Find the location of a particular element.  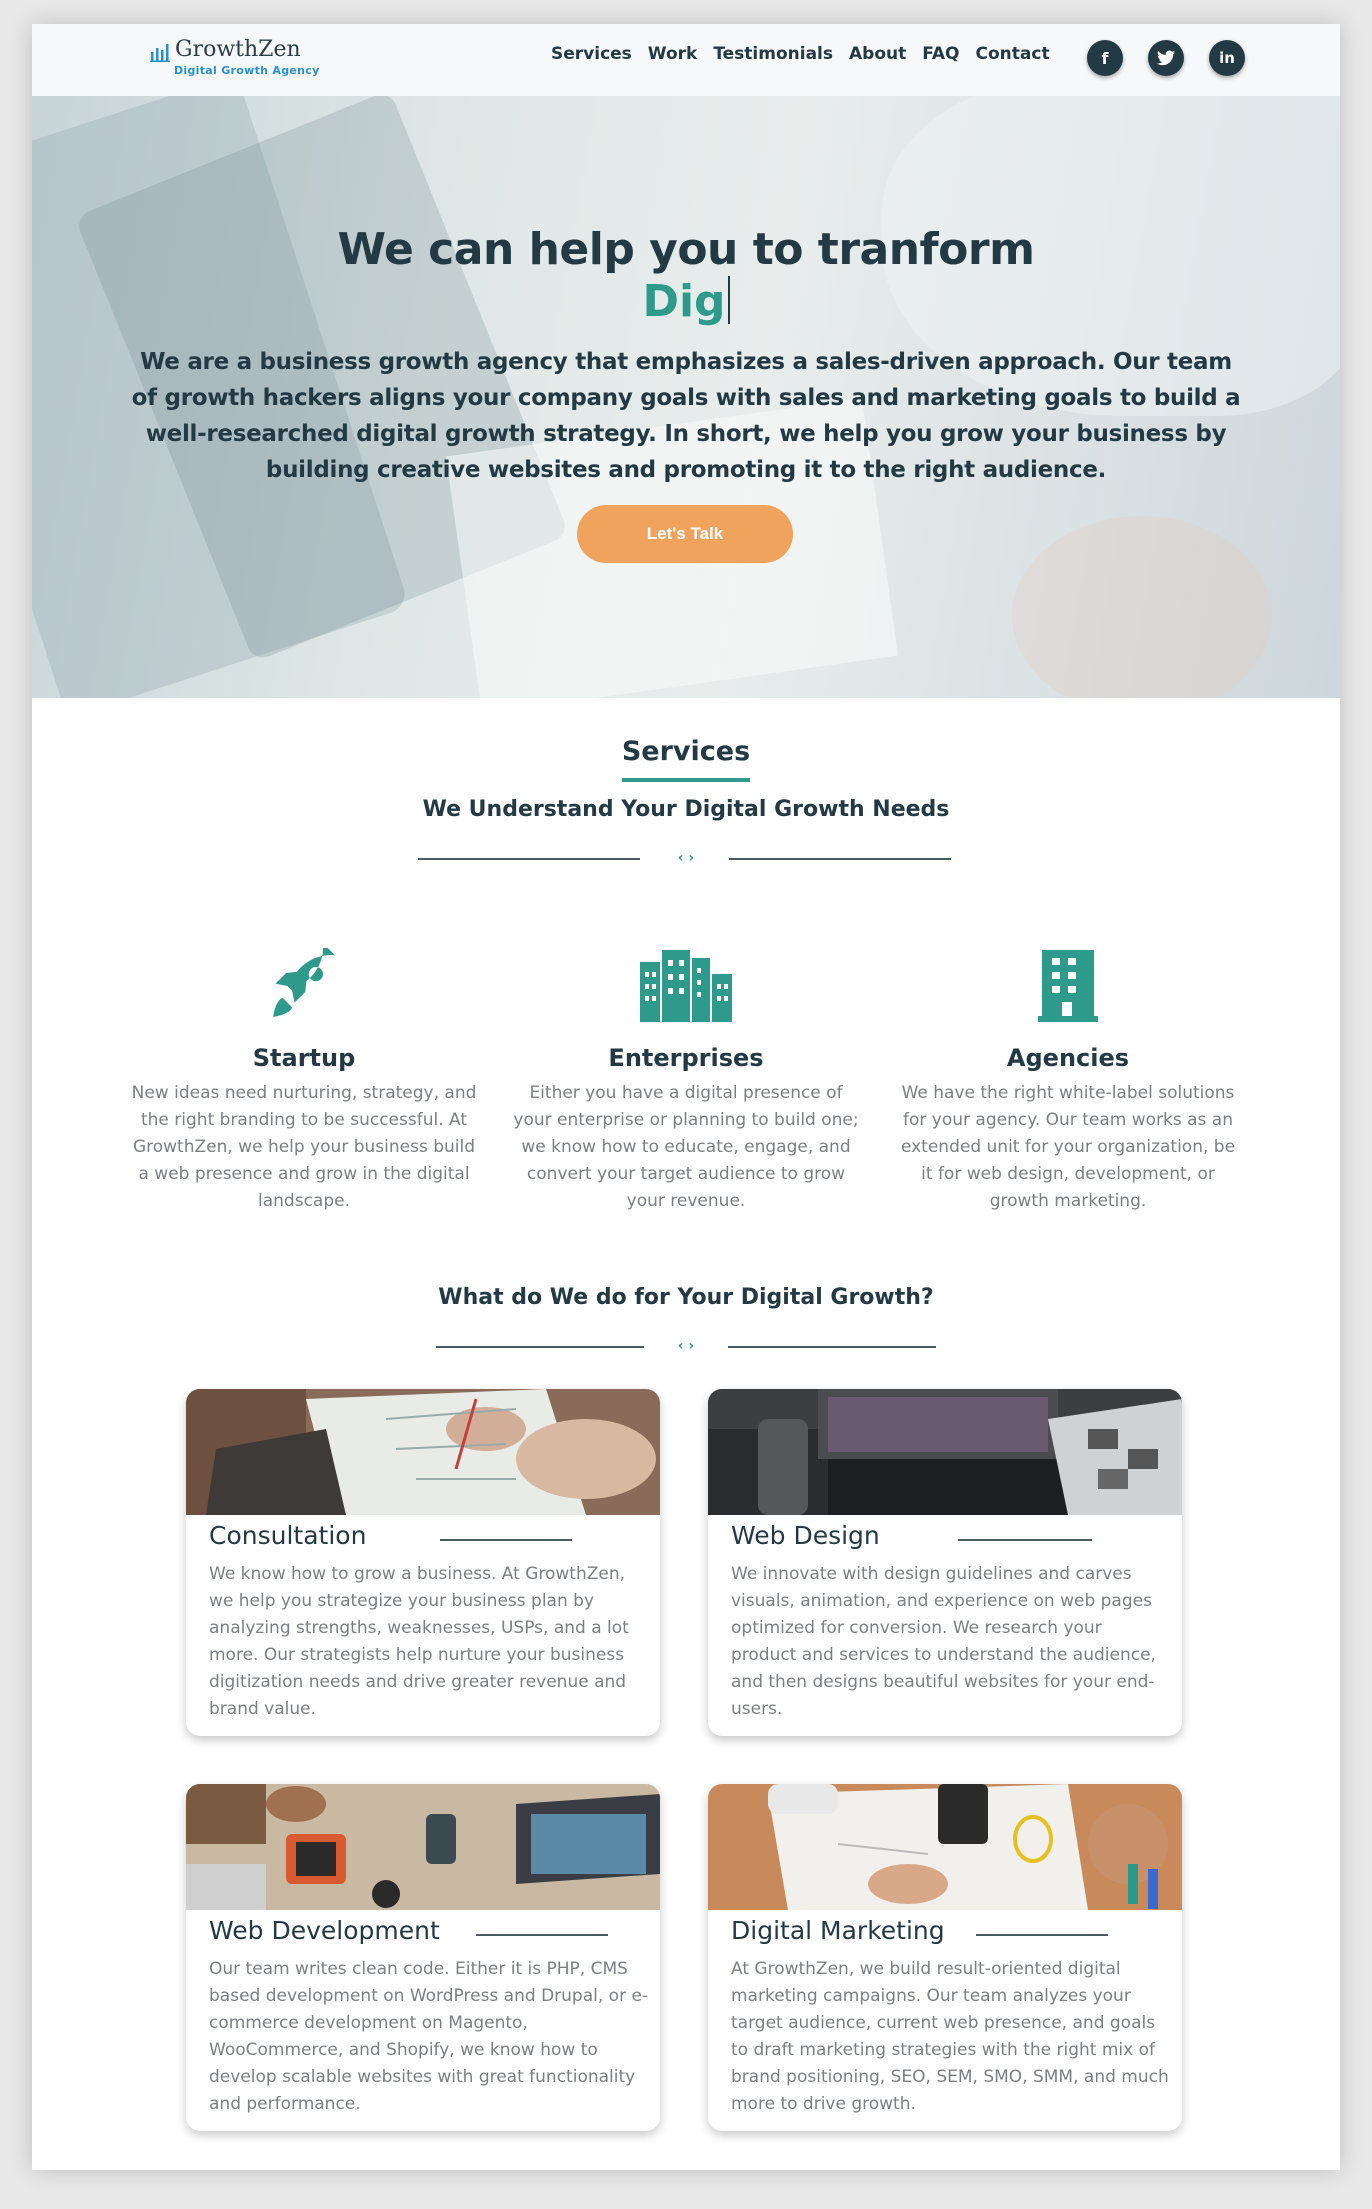

service-title: Enterprises is located at coordinates (686, 1058).